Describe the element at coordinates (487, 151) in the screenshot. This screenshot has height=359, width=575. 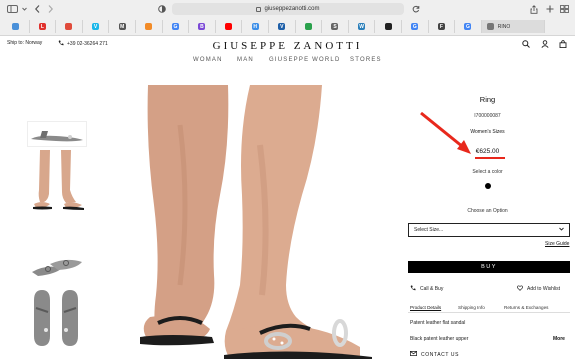
I see `product-price: €625.00` at that location.